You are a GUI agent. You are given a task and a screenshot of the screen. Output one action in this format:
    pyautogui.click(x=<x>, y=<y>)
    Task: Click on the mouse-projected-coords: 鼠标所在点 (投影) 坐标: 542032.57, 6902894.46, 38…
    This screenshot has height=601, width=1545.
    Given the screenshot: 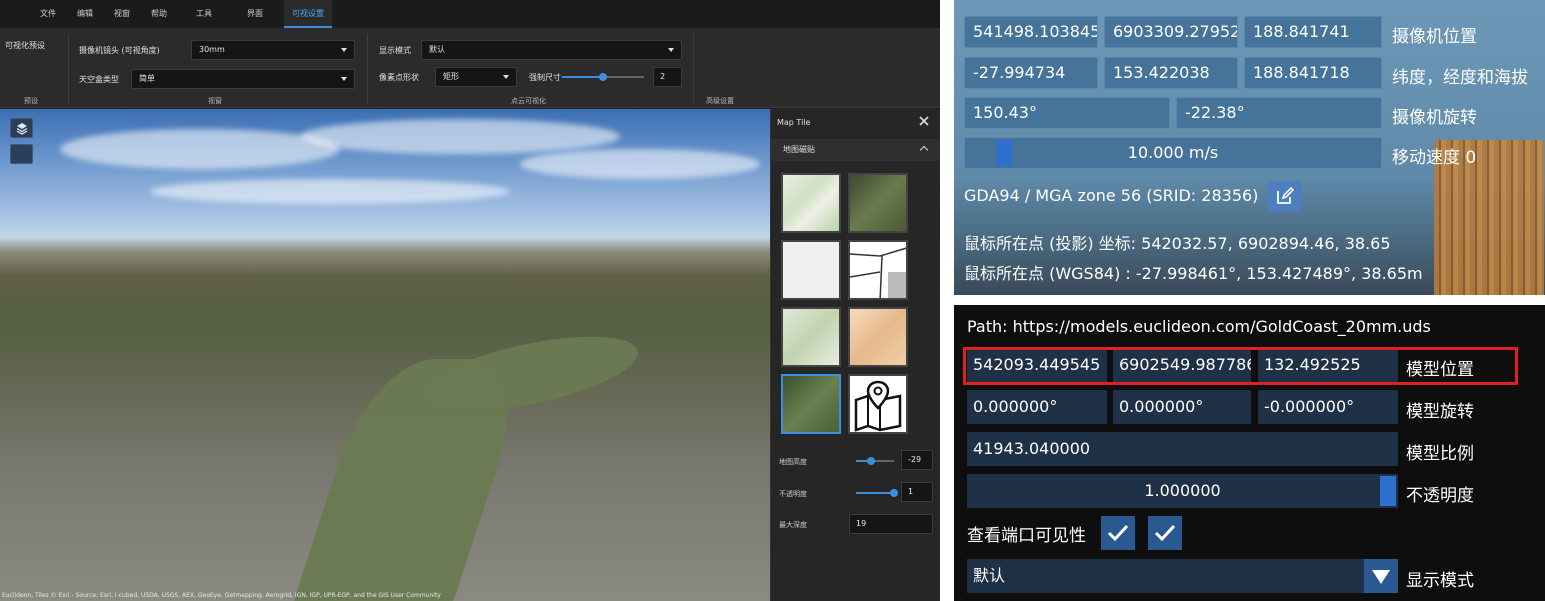 What is the action you would take?
    pyautogui.click(x=1177, y=243)
    